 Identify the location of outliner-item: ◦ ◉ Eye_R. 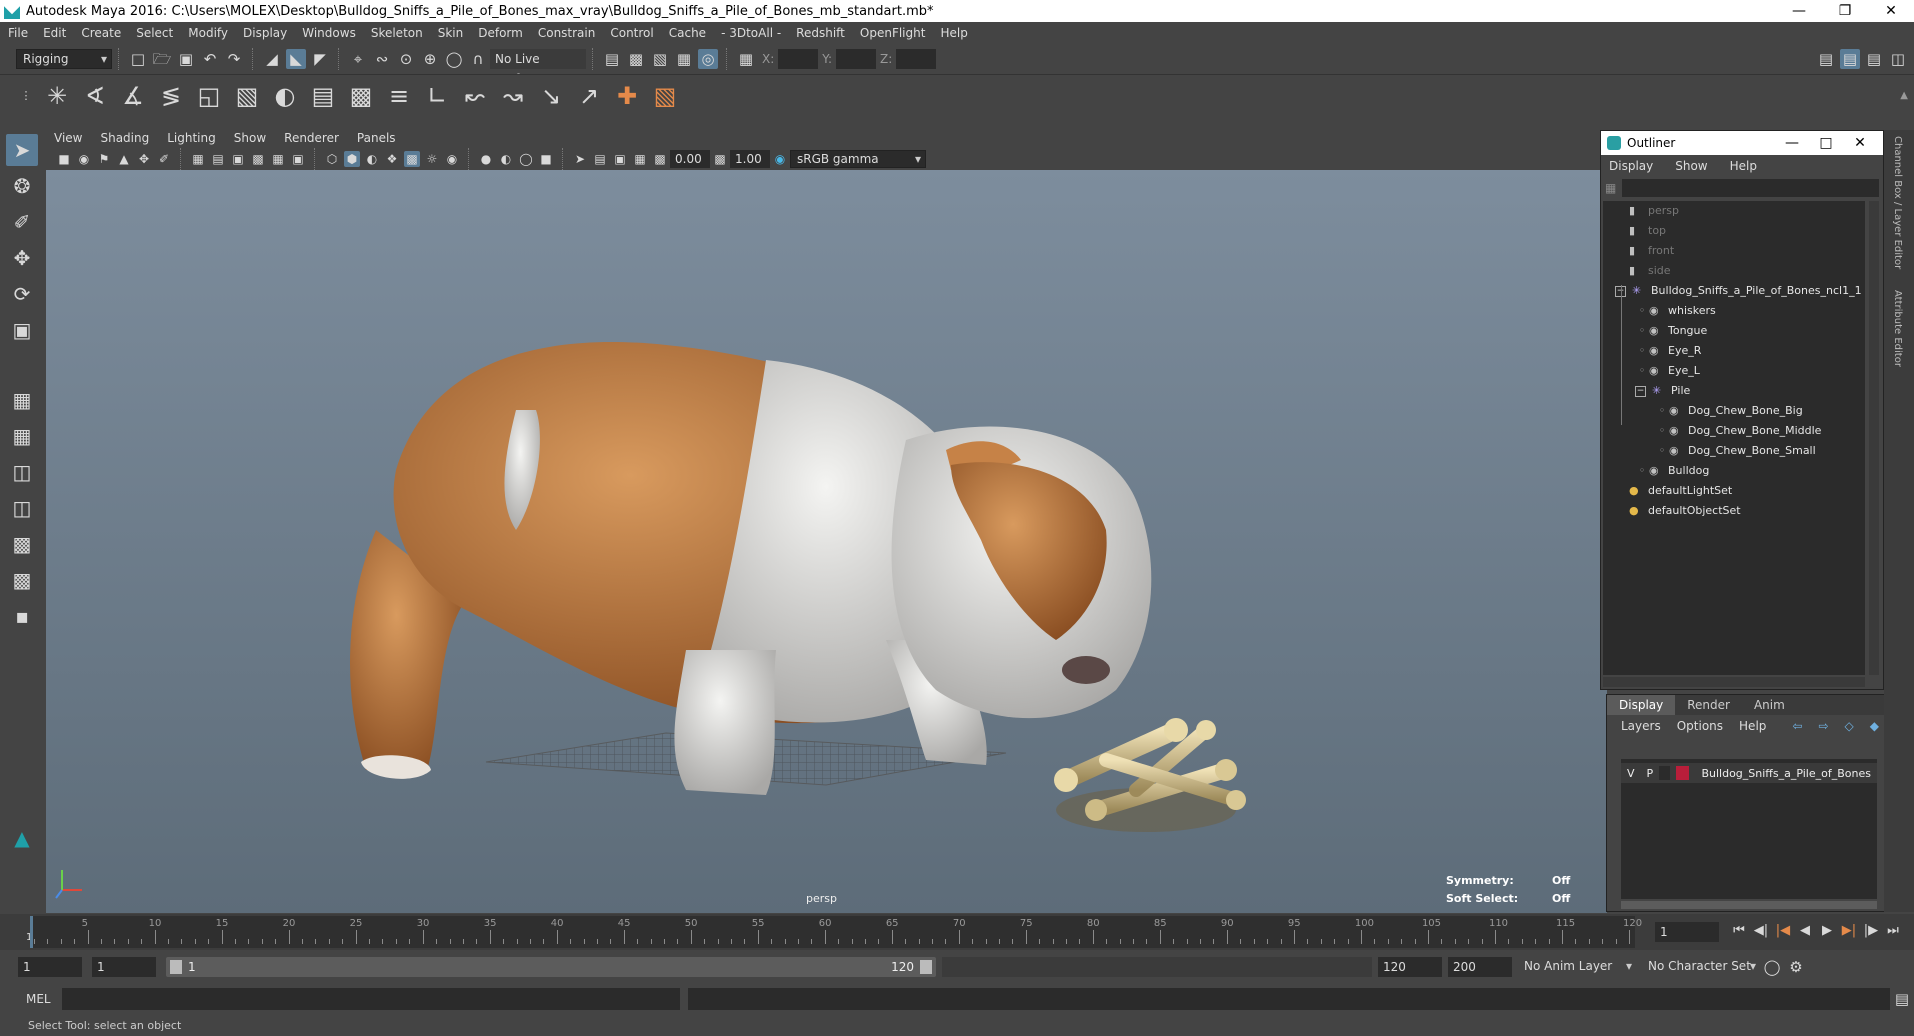
(1668, 351).